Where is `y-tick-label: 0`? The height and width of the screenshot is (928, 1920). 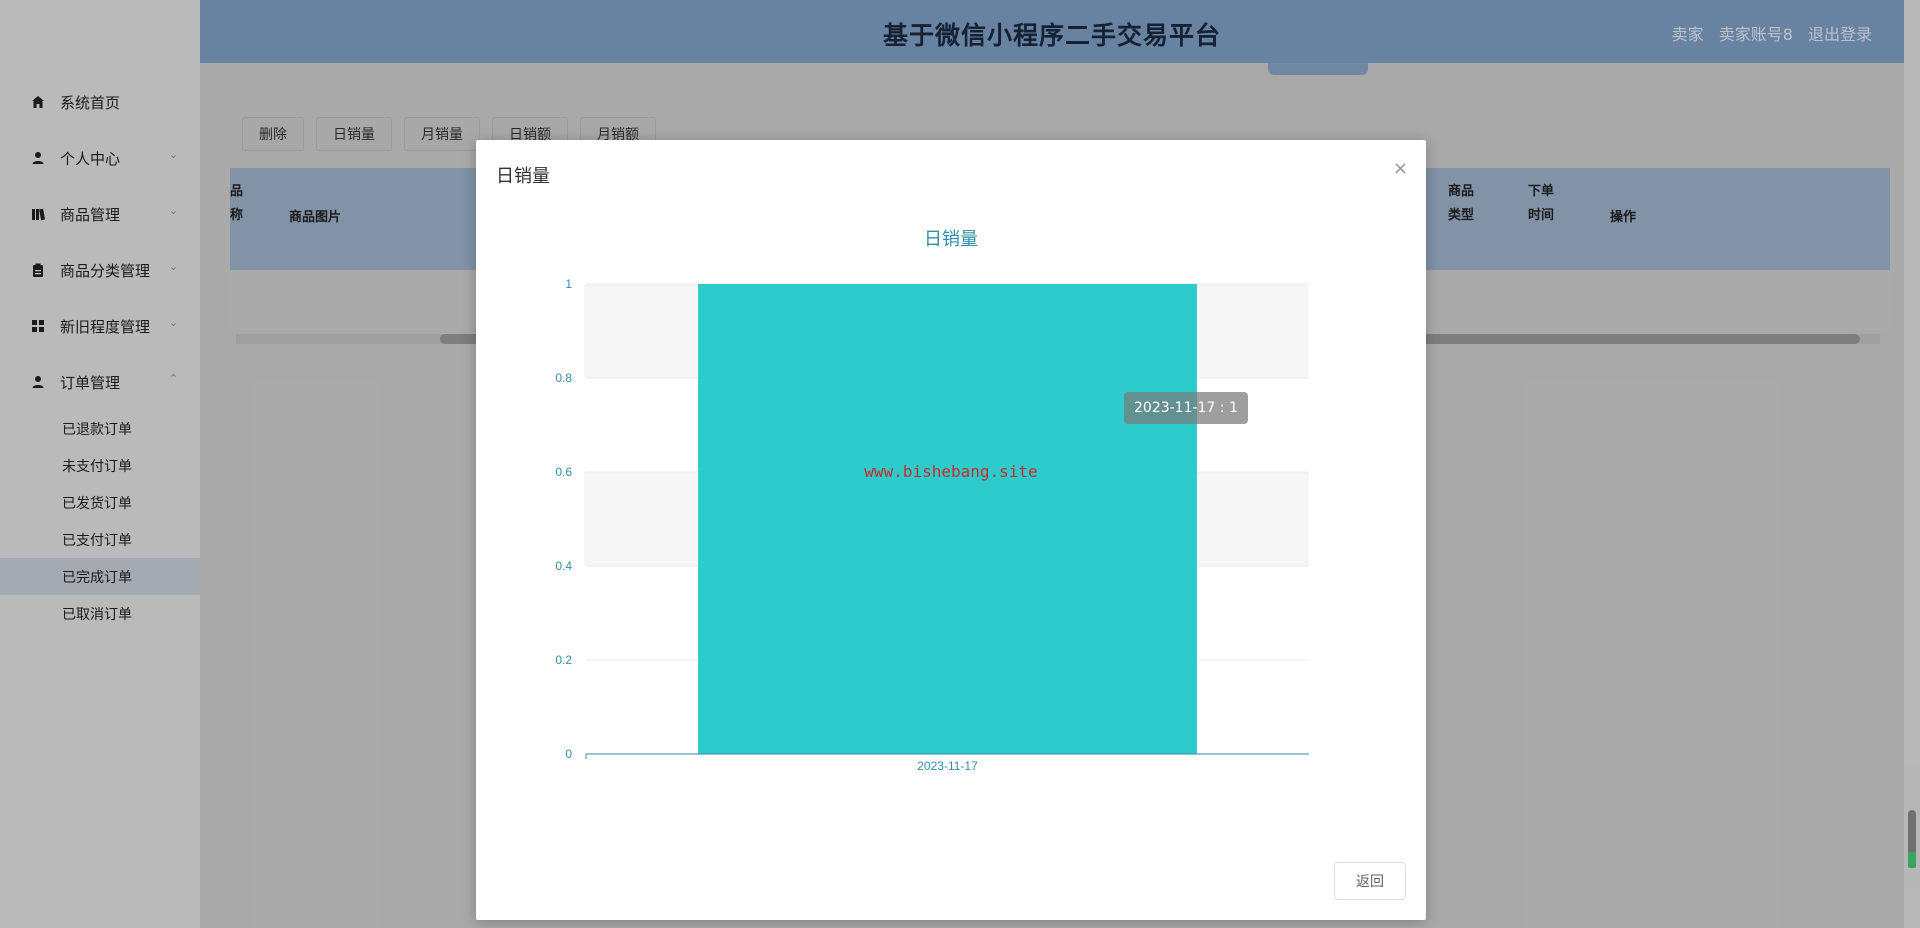
y-tick-label: 0 is located at coordinates (568, 754).